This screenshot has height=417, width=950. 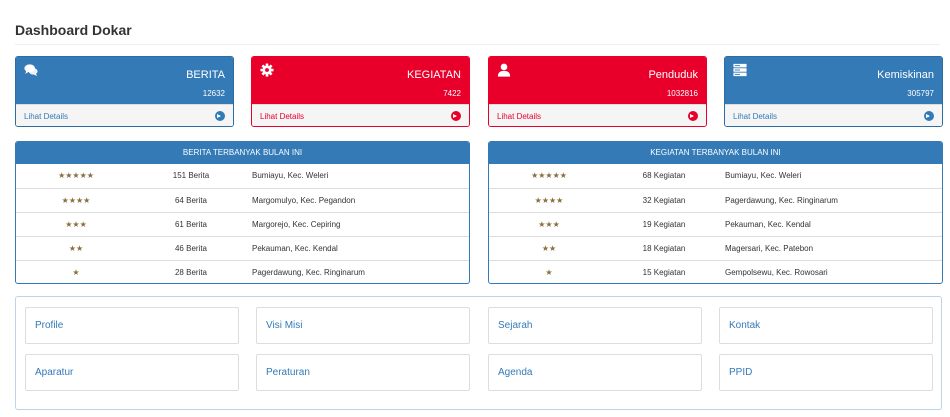 What do you see at coordinates (242, 224) in the screenshot?
I see `table-row: ★★★ 61 Berita Margorejo, Kec. Cepiring` at bounding box center [242, 224].